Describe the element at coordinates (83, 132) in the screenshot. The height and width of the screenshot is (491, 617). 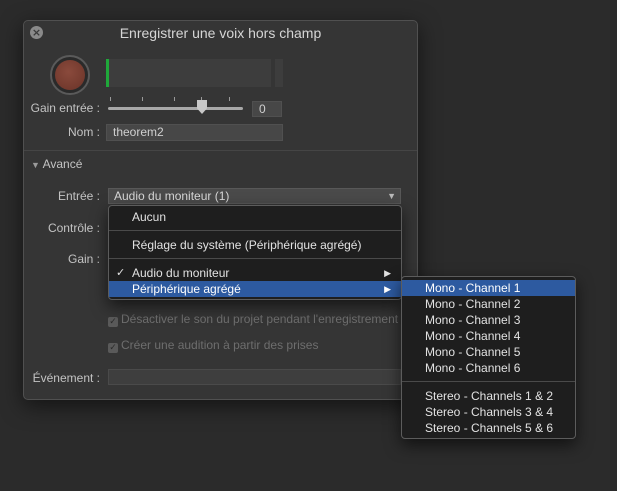
I see `name-label: Nom :` at that location.